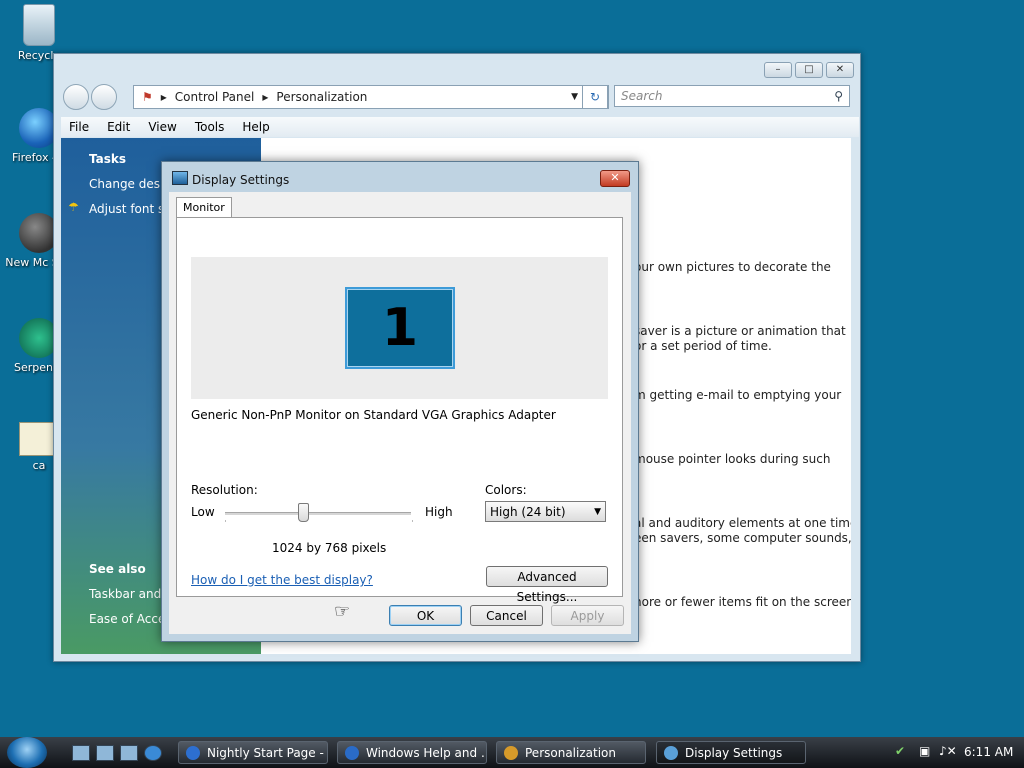 The image size is (1024, 768). I want to click on menu-view: View, so click(162, 127).